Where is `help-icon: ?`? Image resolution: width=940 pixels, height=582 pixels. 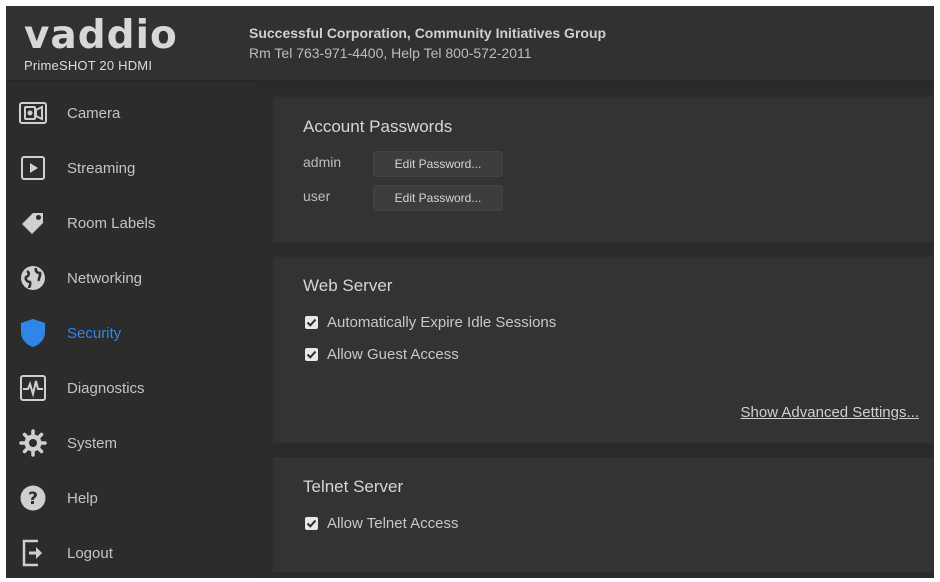
help-icon: ? is located at coordinates (33, 498).